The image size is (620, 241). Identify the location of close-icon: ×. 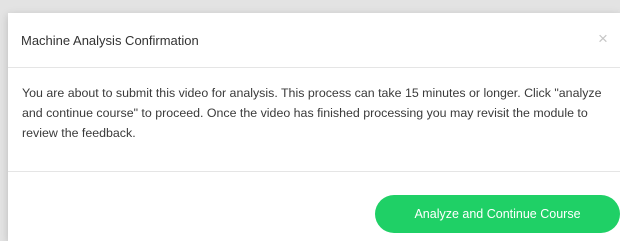
(609, 39).